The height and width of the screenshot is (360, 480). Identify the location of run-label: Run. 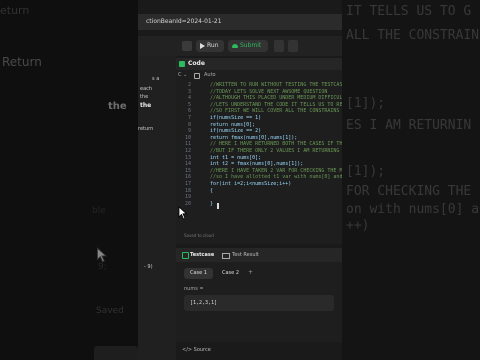
(213, 45).